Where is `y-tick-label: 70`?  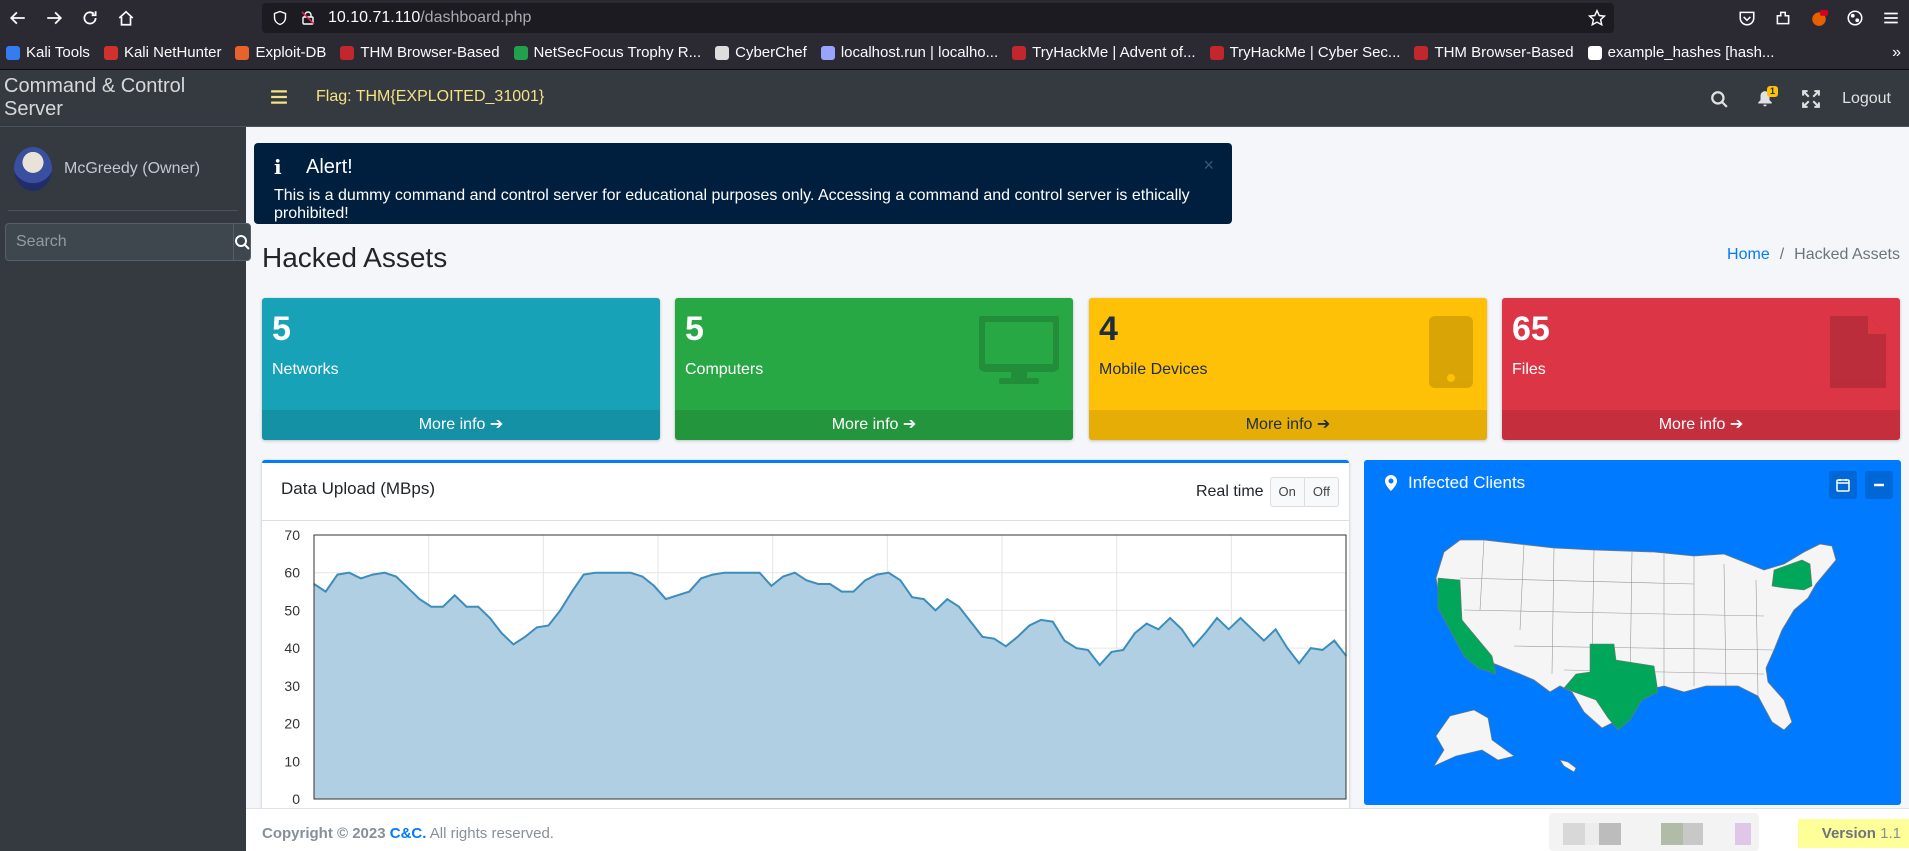
y-tick-label: 70 is located at coordinates (292, 535).